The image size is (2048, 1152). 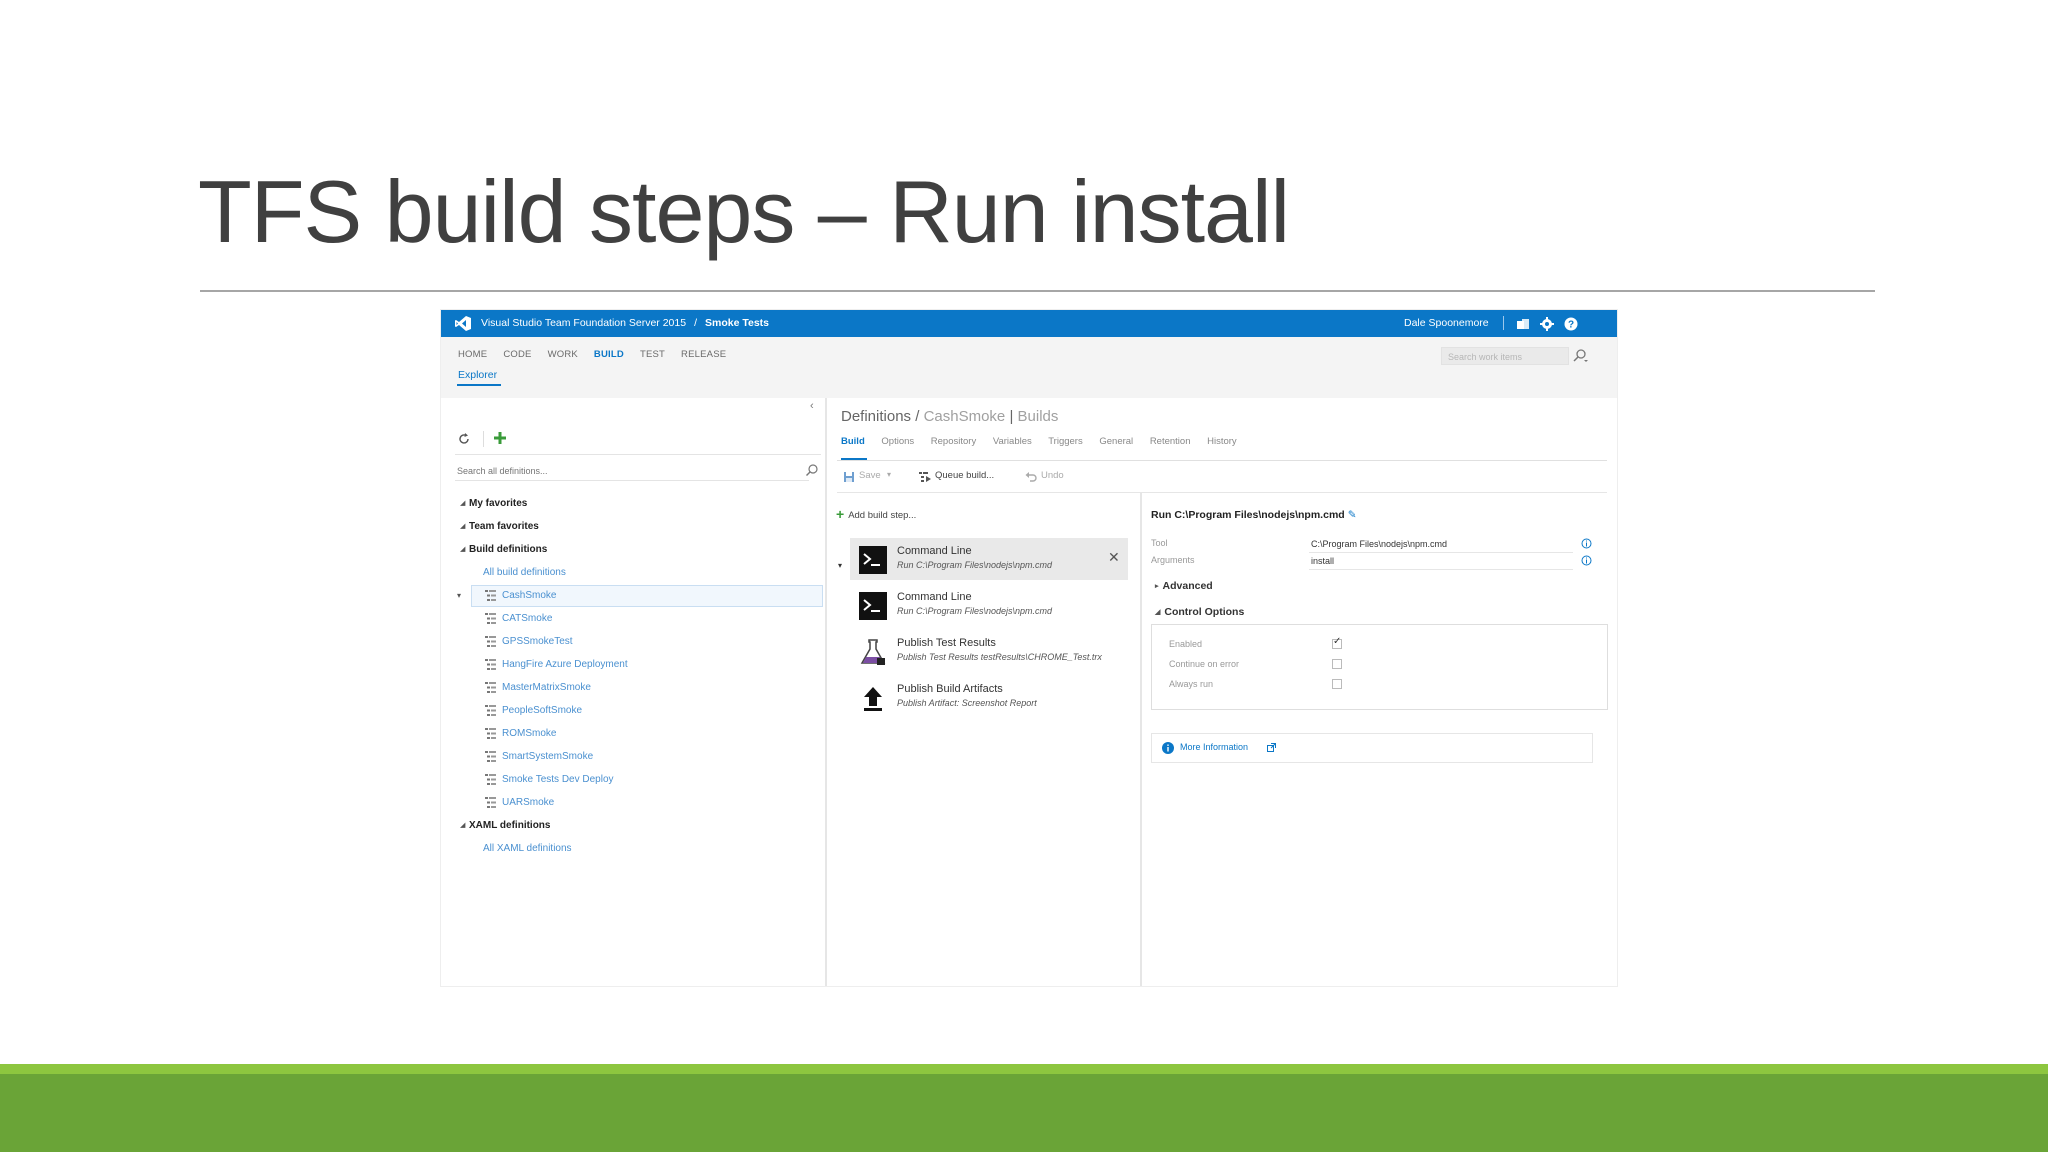 What do you see at coordinates (527, 618) in the screenshot?
I see `definition-name: CATSmoke` at bounding box center [527, 618].